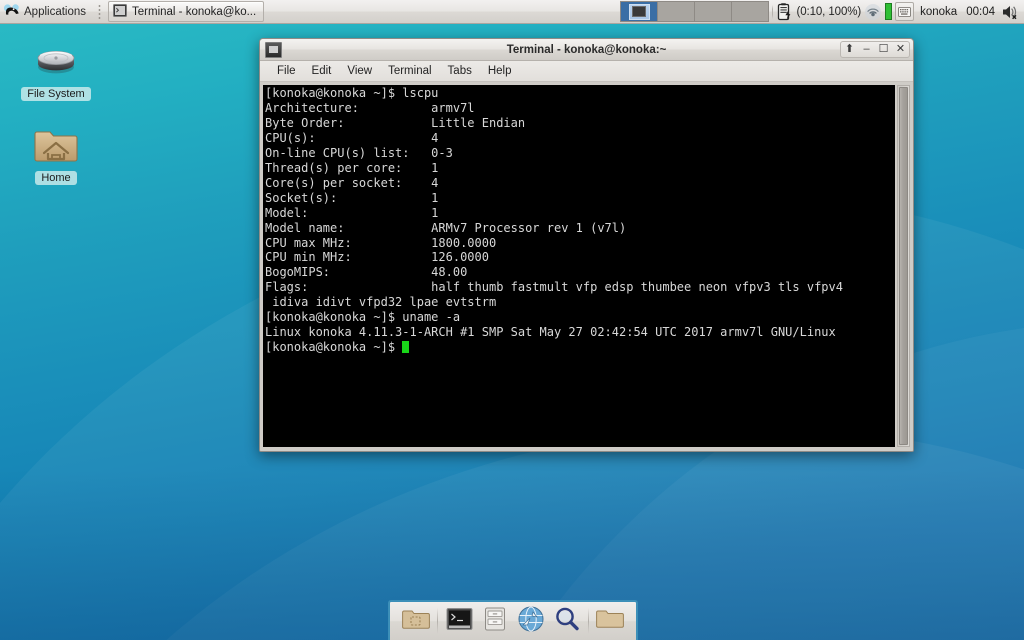 This screenshot has width=1024, height=640. I want to click on desktop-icon-file-system: File System, so click(56, 68).